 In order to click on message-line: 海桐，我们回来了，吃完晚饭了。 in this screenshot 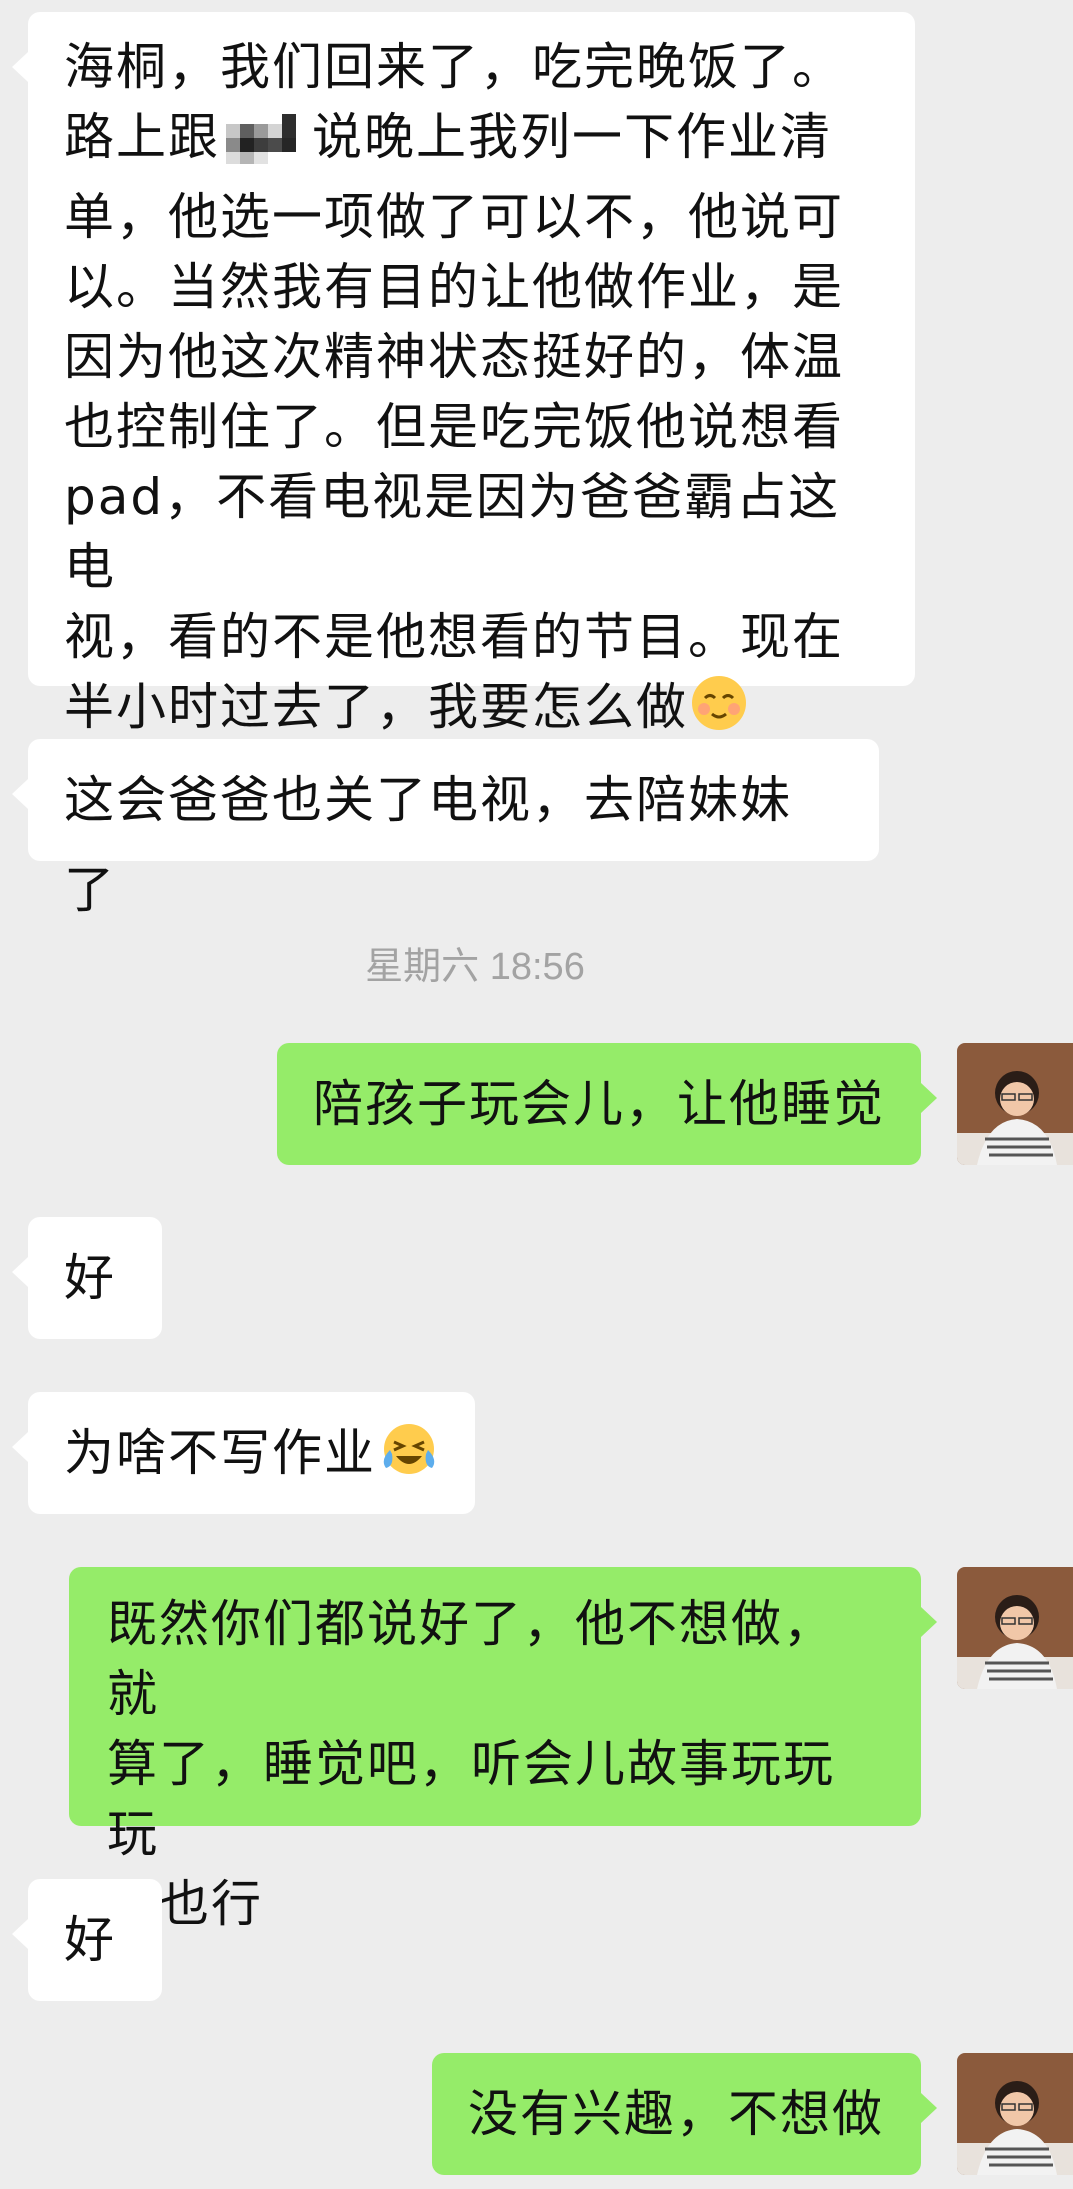, I will do `click(454, 67)`.